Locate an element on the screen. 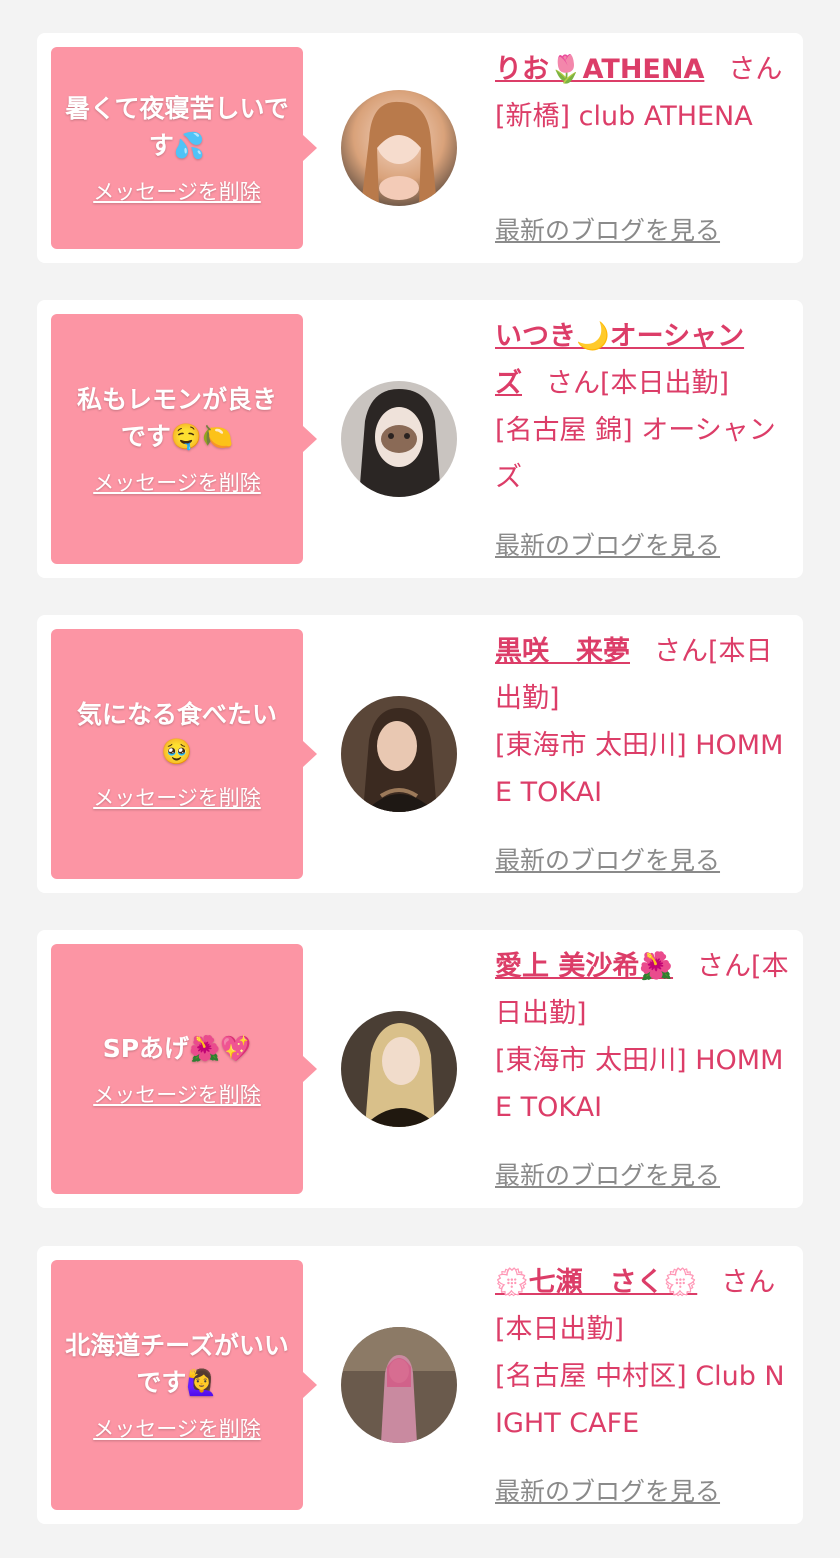 The width and height of the screenshot is (840, 1558). cast-name-link: りお🌷ATHENA is located at coordinates (599, 69).